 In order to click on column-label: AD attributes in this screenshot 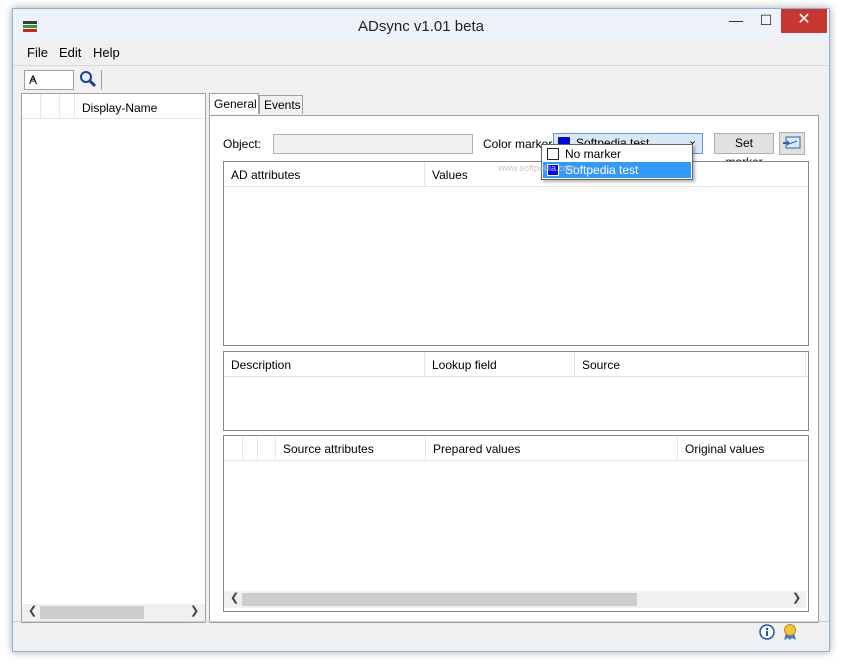, I will do `click(266, 175)`.